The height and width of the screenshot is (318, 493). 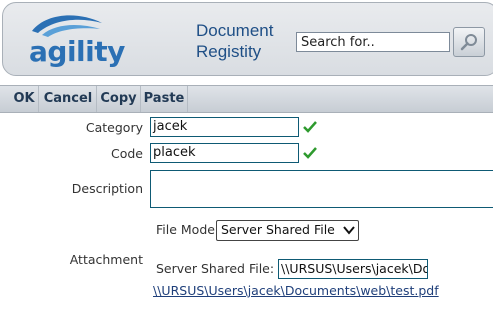 What do you see at coordinates (106, 259) in the screenshot?
I see `attachment-label: Attachment` at bounding box center [106, 259].